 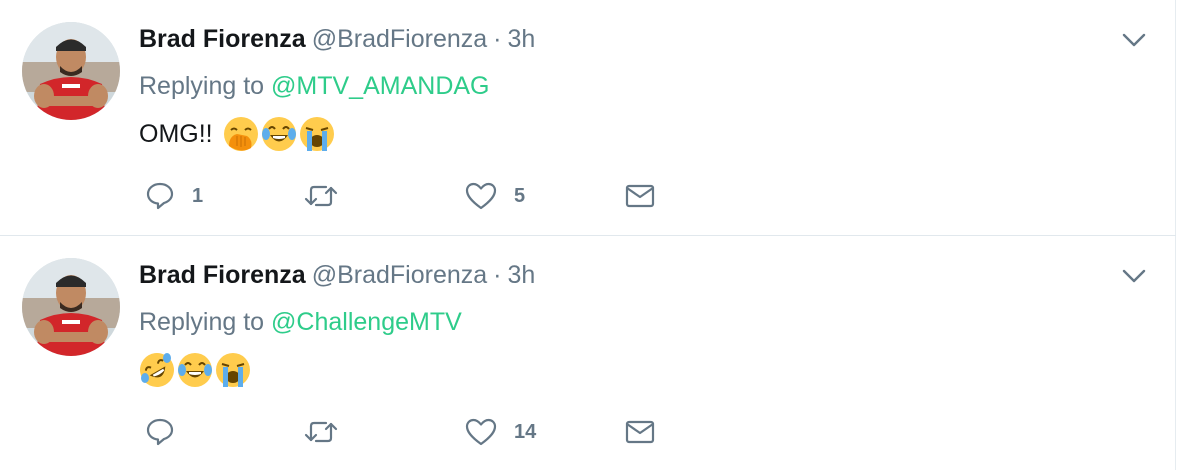 I want to click on replying-to-line: Replying to @MTV_AMANDAG, so click(x=314, y=86).